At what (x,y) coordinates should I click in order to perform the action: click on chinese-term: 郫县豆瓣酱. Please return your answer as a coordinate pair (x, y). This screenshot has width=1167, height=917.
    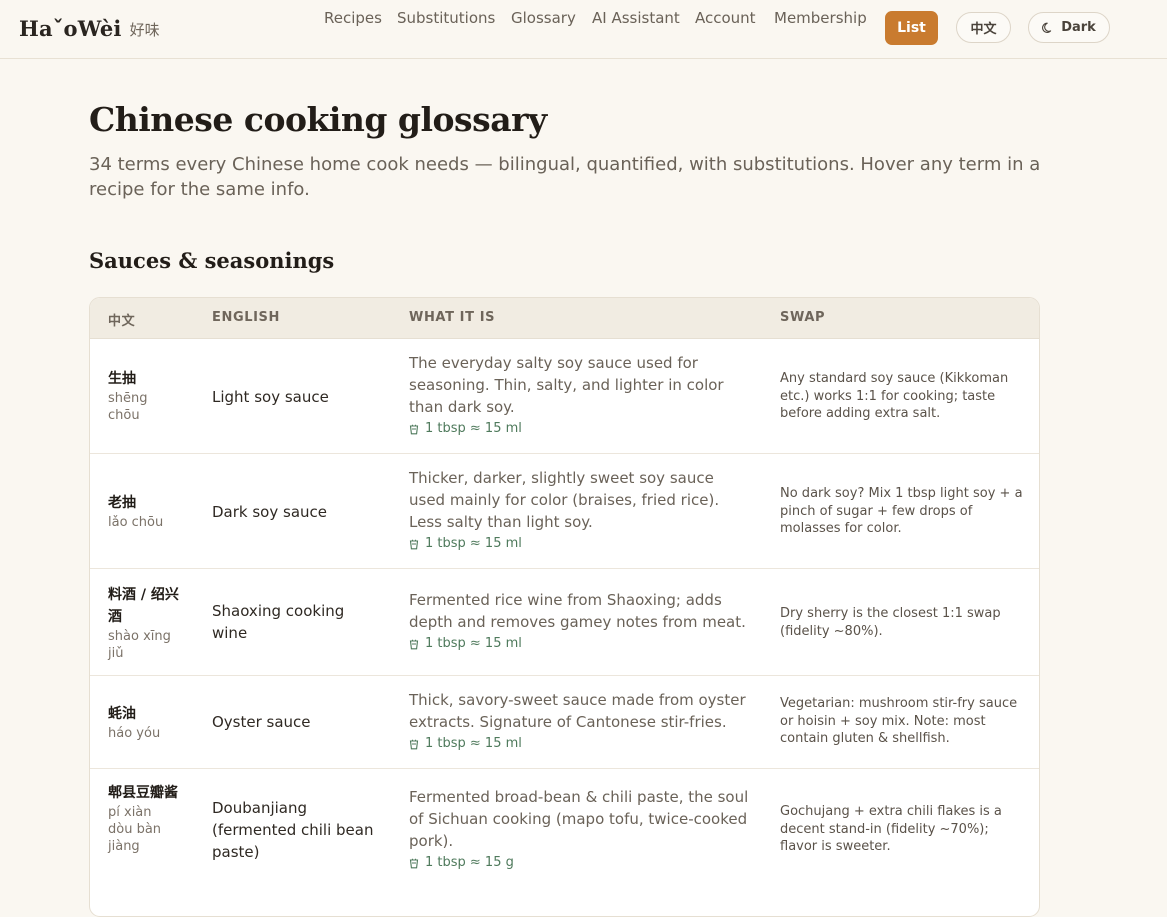
    Looking at the image, I should click on (143, 793).